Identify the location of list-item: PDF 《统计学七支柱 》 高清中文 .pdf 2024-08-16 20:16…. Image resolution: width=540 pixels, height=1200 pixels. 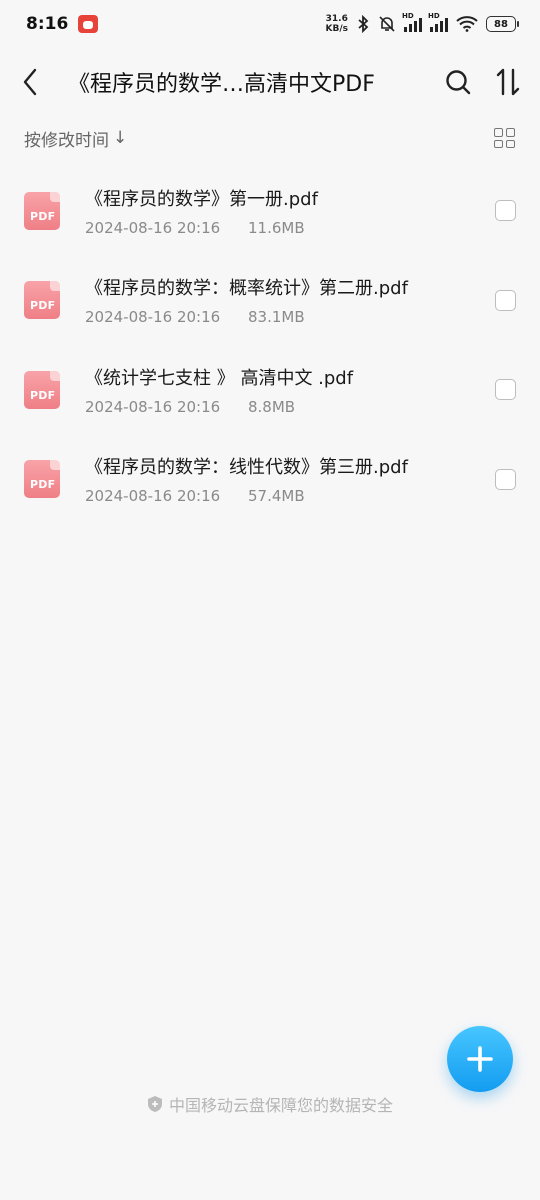
(270, 390).